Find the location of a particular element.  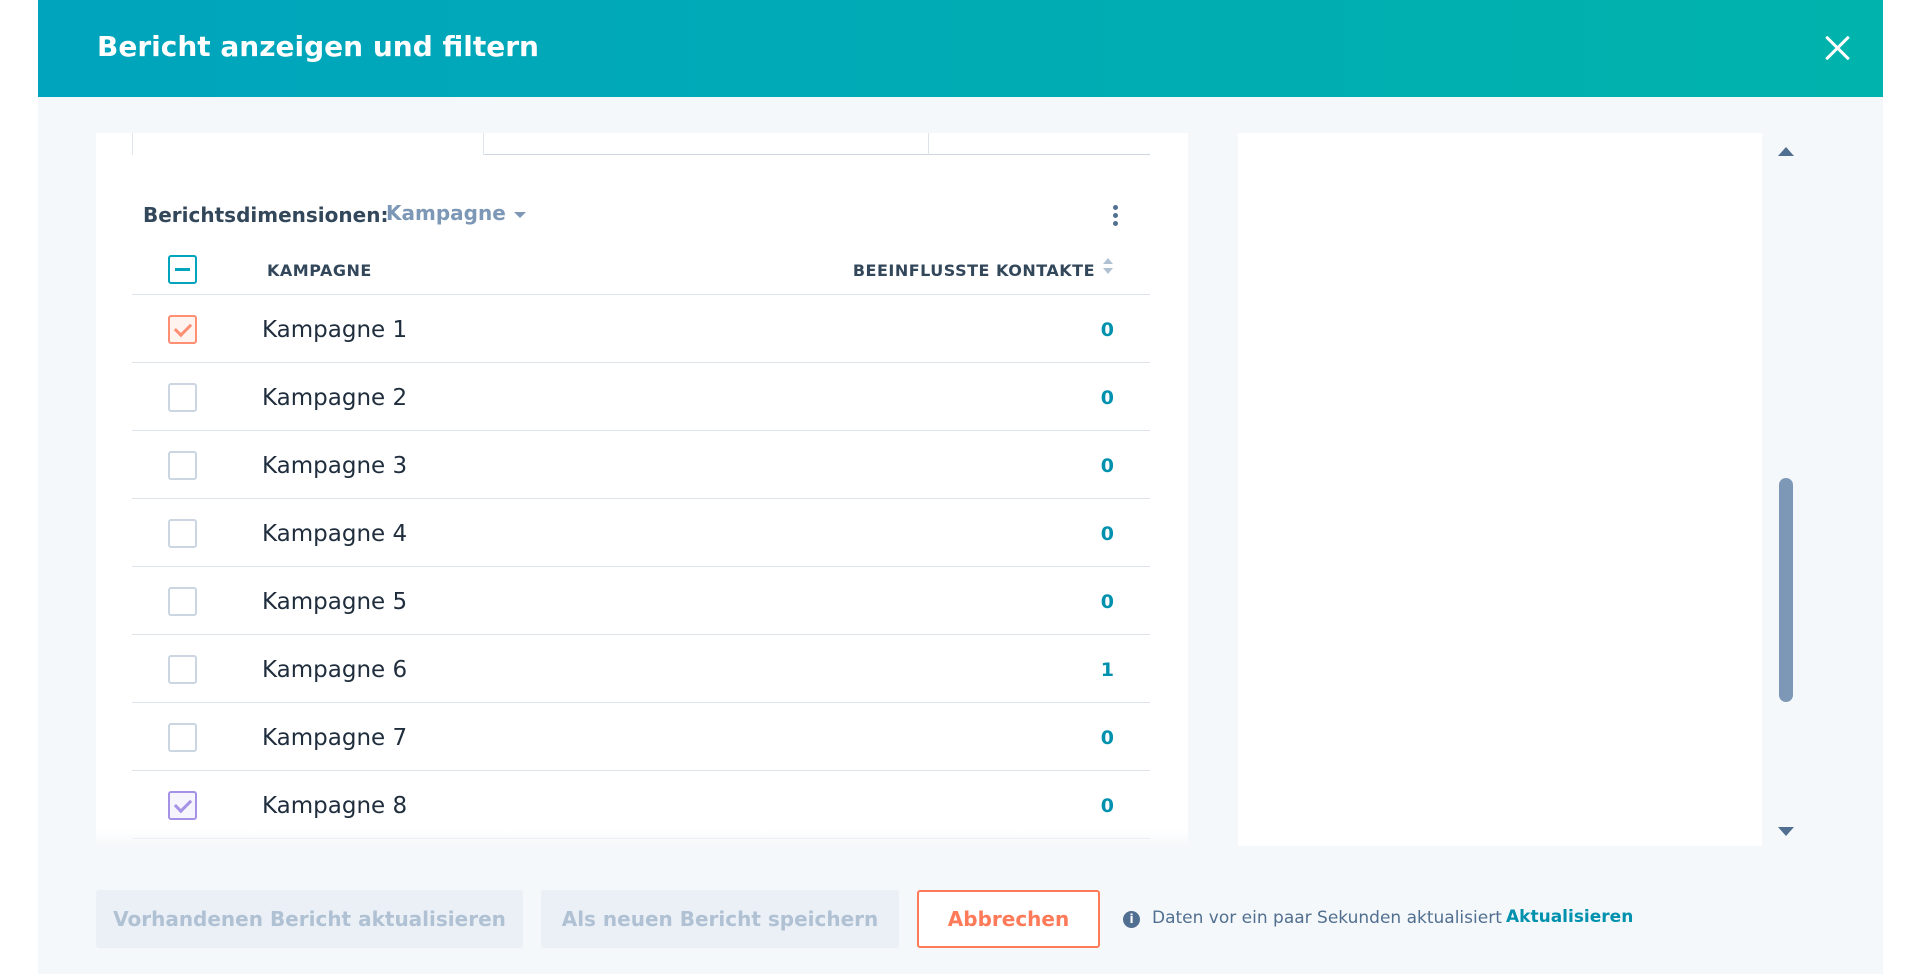

scrollbar is located at coordinates (1786, 489).